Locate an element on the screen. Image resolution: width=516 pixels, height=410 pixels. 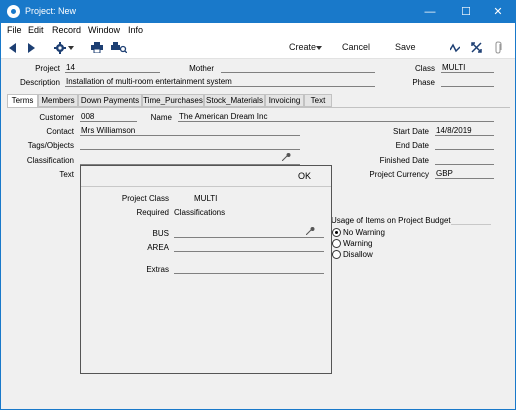
customer-label: Customer is located at coordinates (56, 117).